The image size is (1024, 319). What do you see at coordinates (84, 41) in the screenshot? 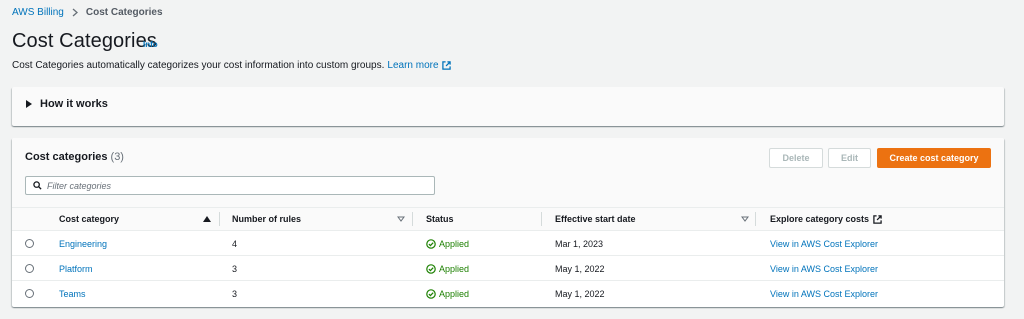
I see `page-title: Cost Categories` at bounding box center [84, 41].